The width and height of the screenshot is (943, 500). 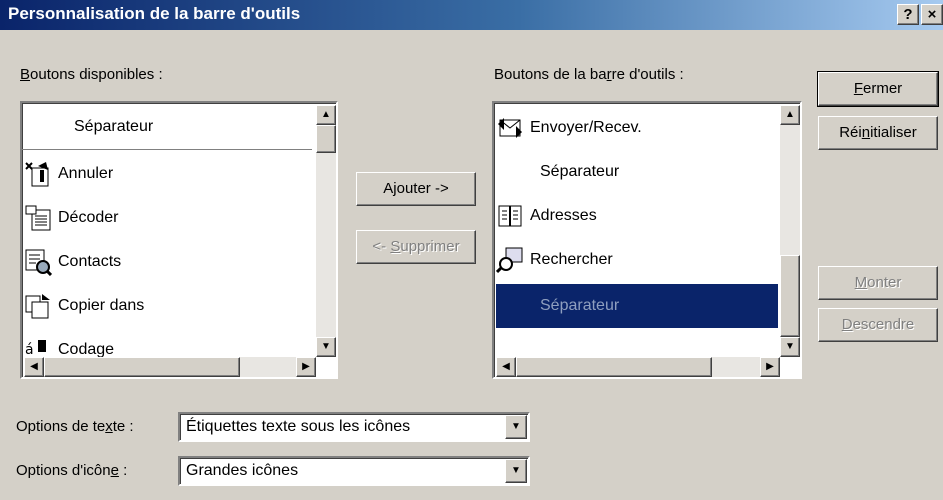 I want to click on find-icon, so click(x=509, y=260).